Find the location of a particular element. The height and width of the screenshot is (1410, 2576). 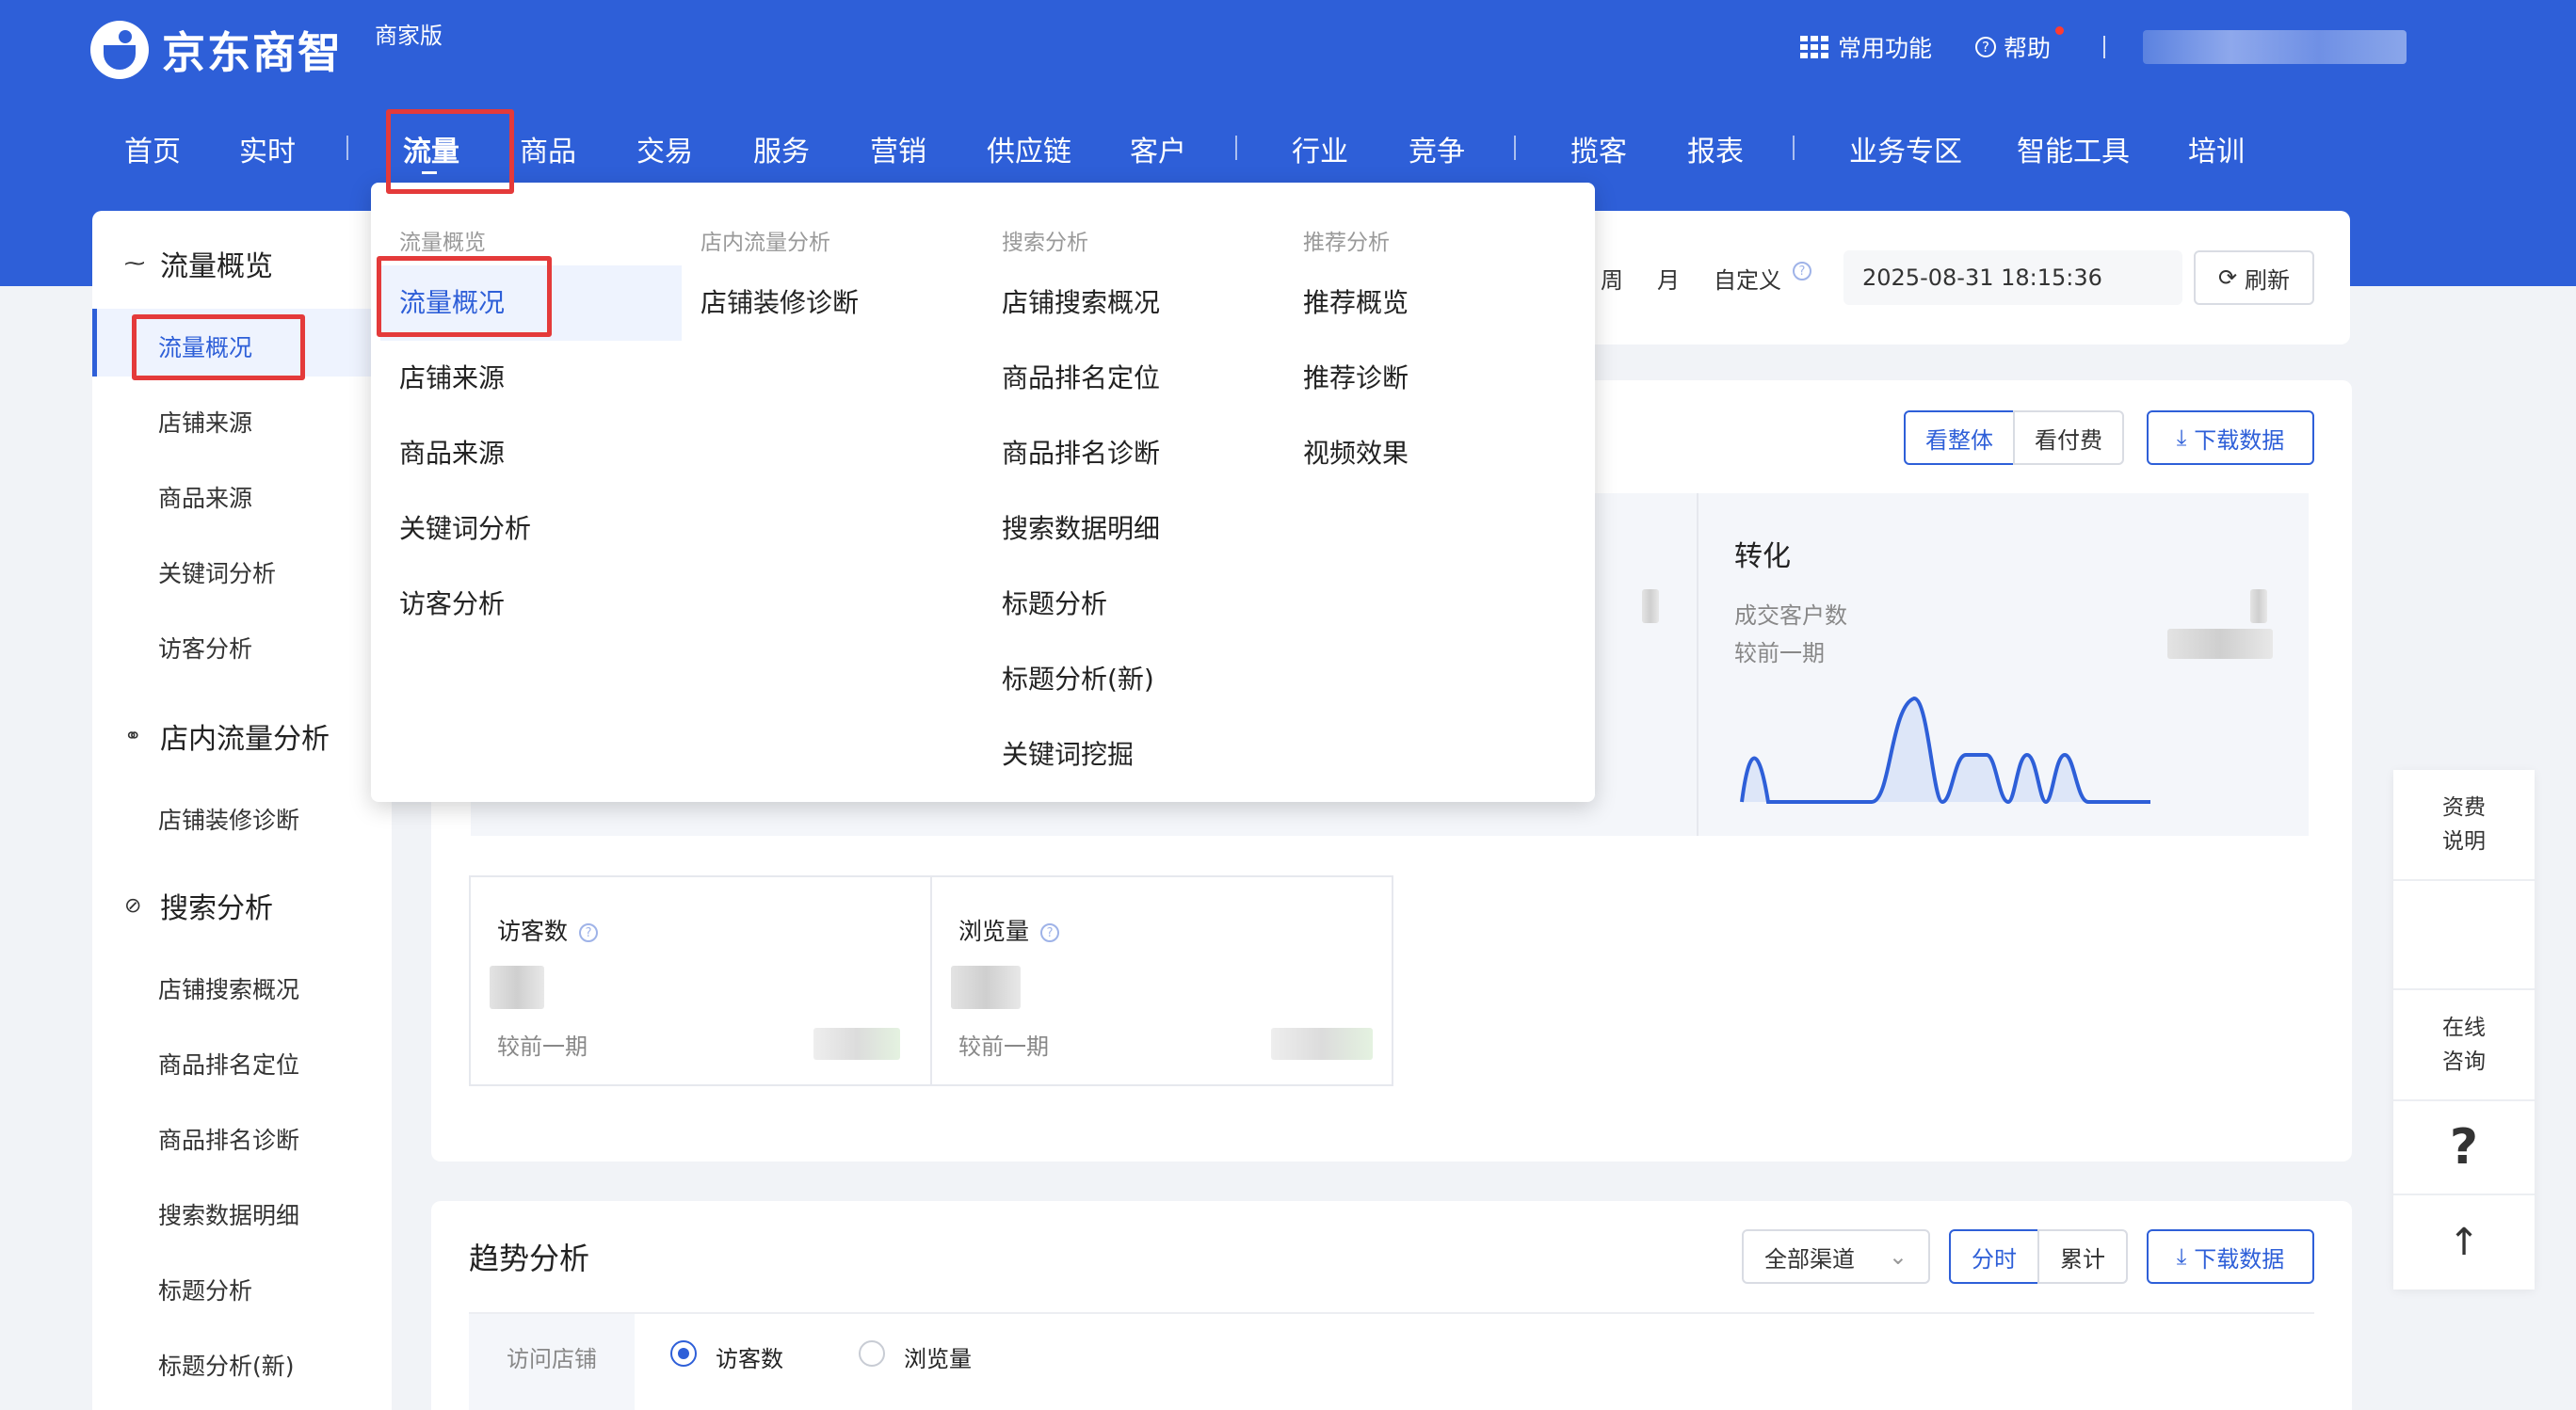

time-week: 周 is located at coordinates (1612, 278).